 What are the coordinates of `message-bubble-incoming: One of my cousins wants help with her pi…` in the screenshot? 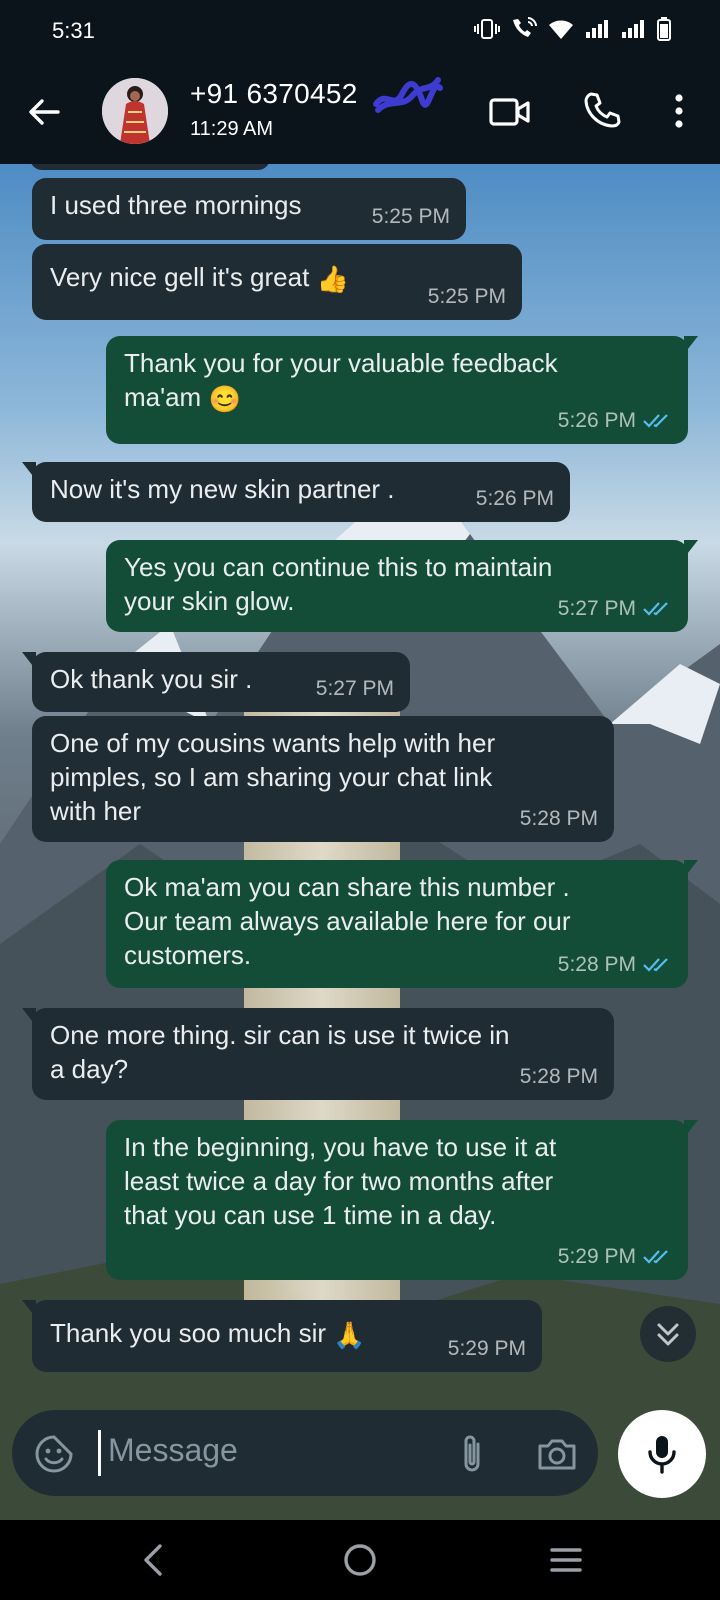 It's located at (323, 779).